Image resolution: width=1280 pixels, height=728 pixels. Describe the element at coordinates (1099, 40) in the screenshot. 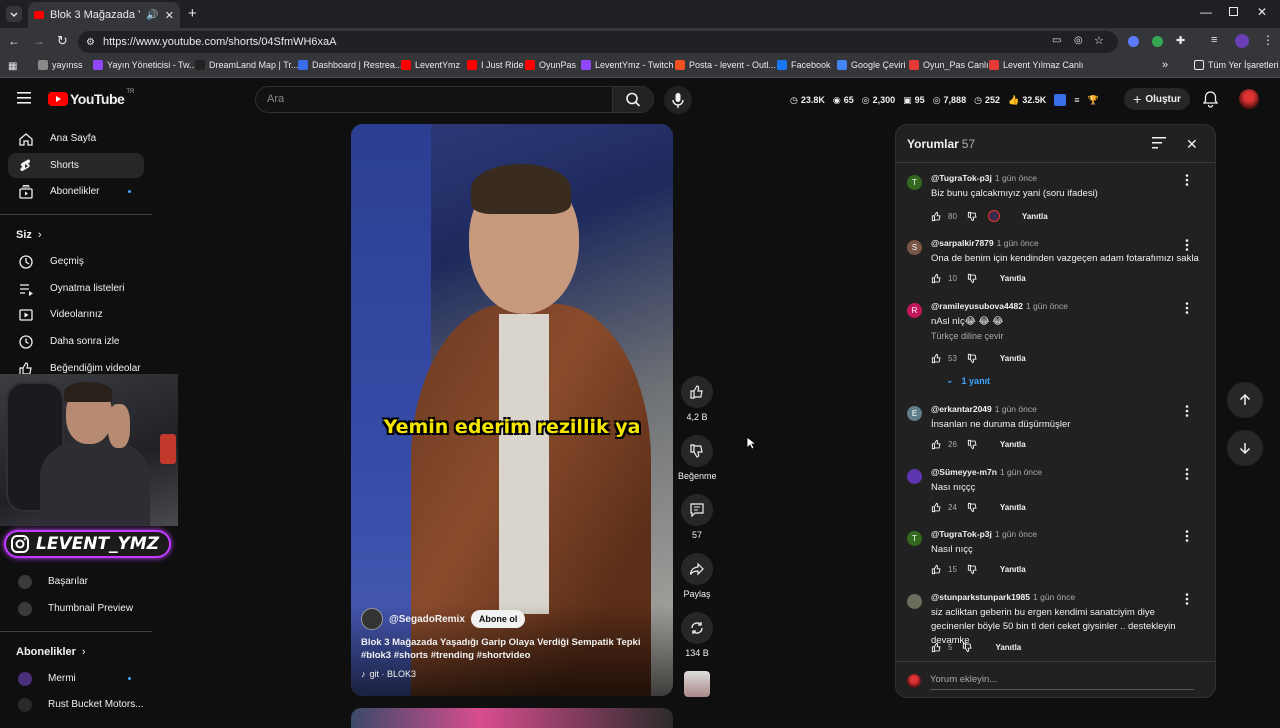

I see `bookmark-star-icon: ☆` at that location.